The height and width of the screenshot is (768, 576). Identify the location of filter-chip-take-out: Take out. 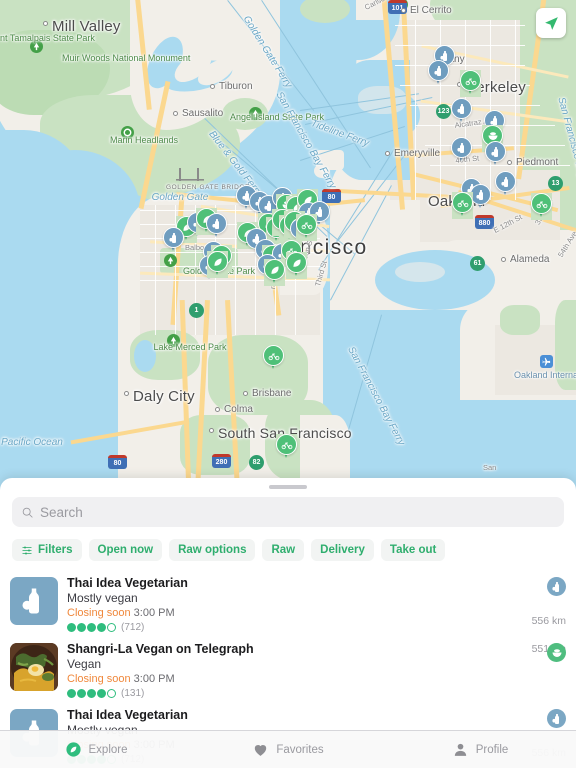
(413, 550).